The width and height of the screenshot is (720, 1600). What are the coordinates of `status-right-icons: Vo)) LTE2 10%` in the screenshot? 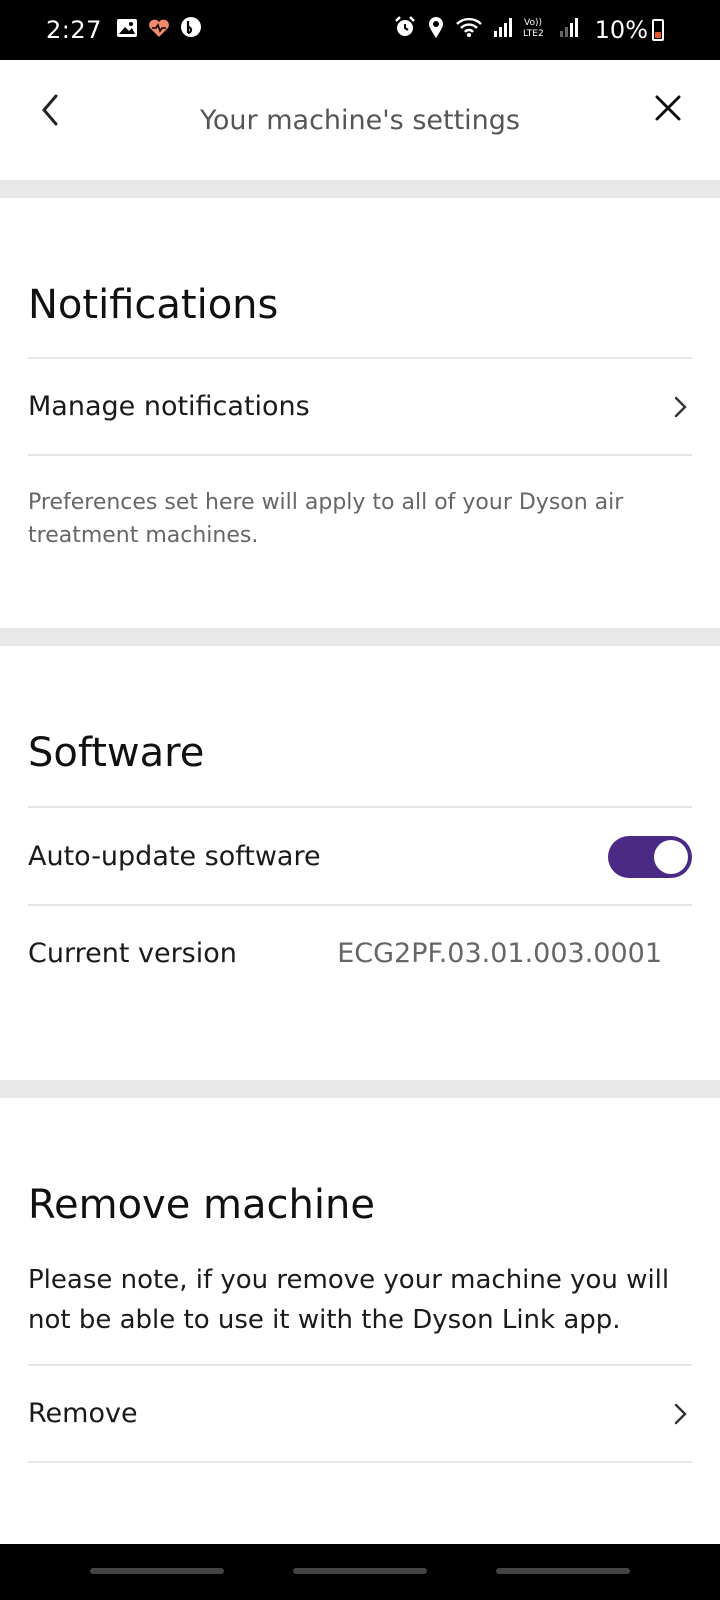 It's located at (528, 30).